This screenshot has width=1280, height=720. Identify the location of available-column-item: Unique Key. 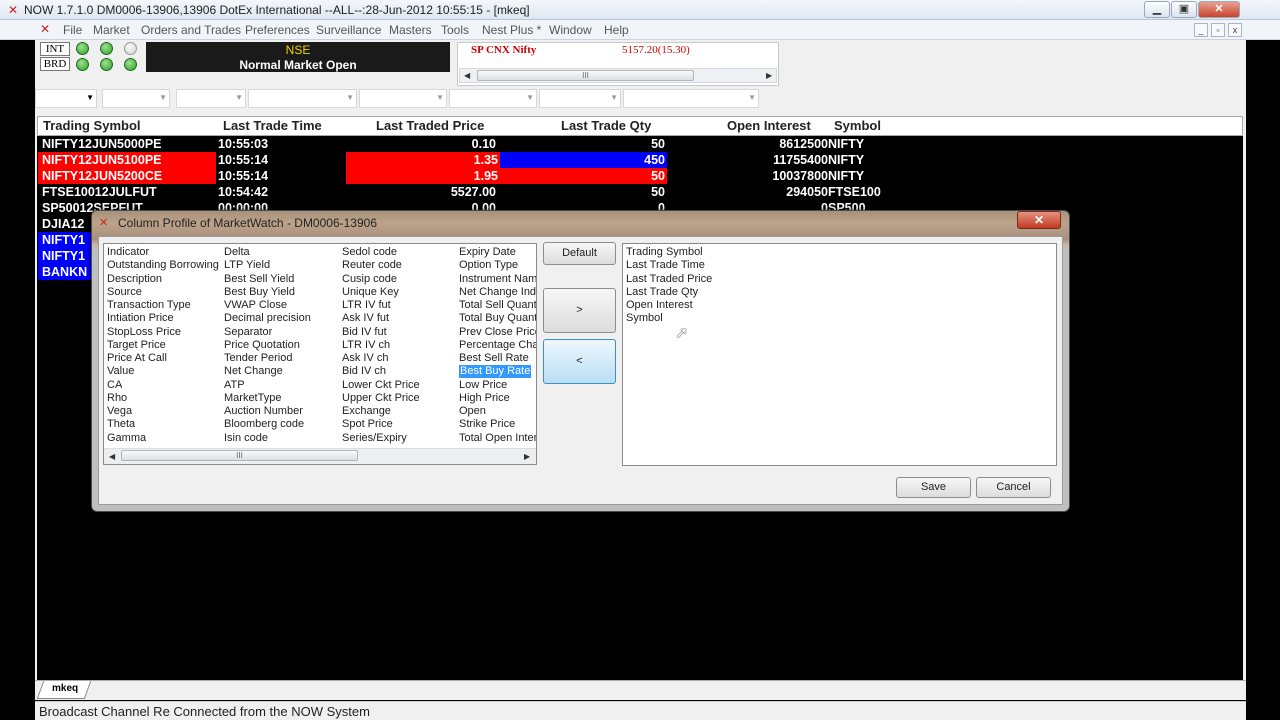
(370, 292).